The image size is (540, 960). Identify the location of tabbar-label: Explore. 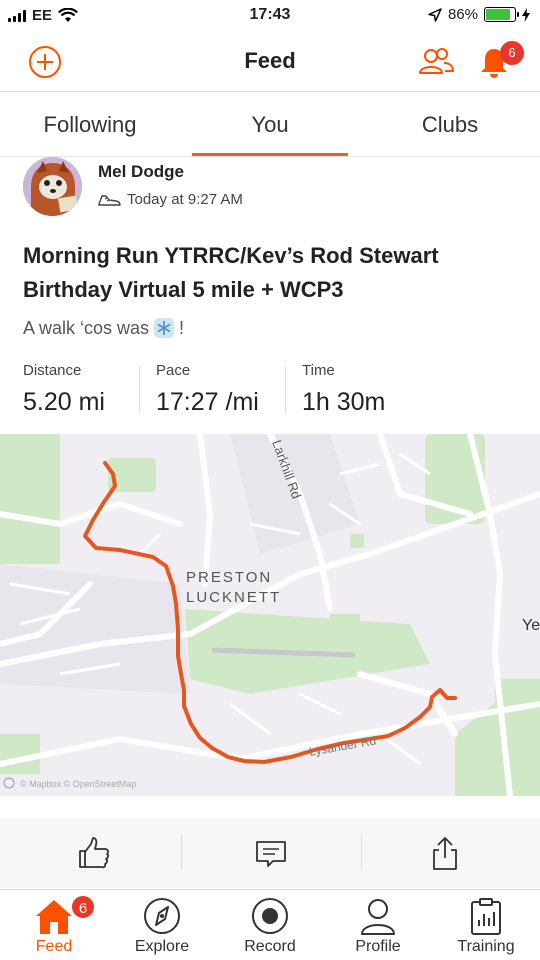
(162, 946).